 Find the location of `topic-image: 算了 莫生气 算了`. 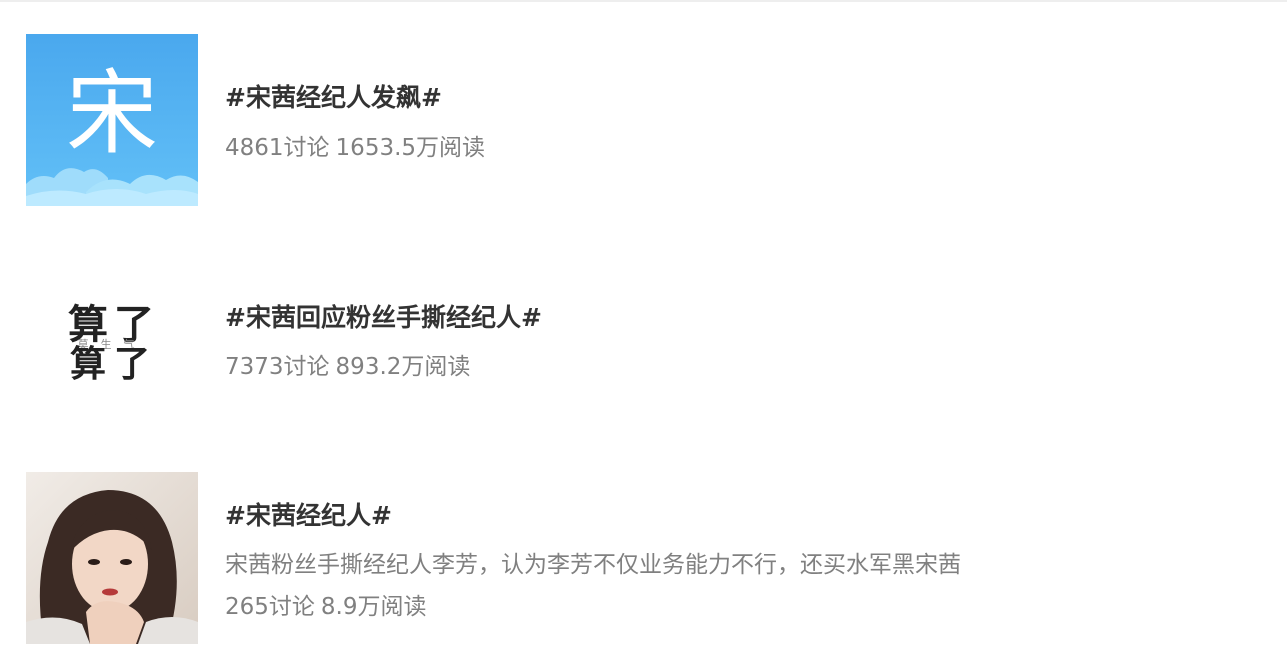

topic-image: 算了 莫生气 算了 is located at coordinates (112, 338).